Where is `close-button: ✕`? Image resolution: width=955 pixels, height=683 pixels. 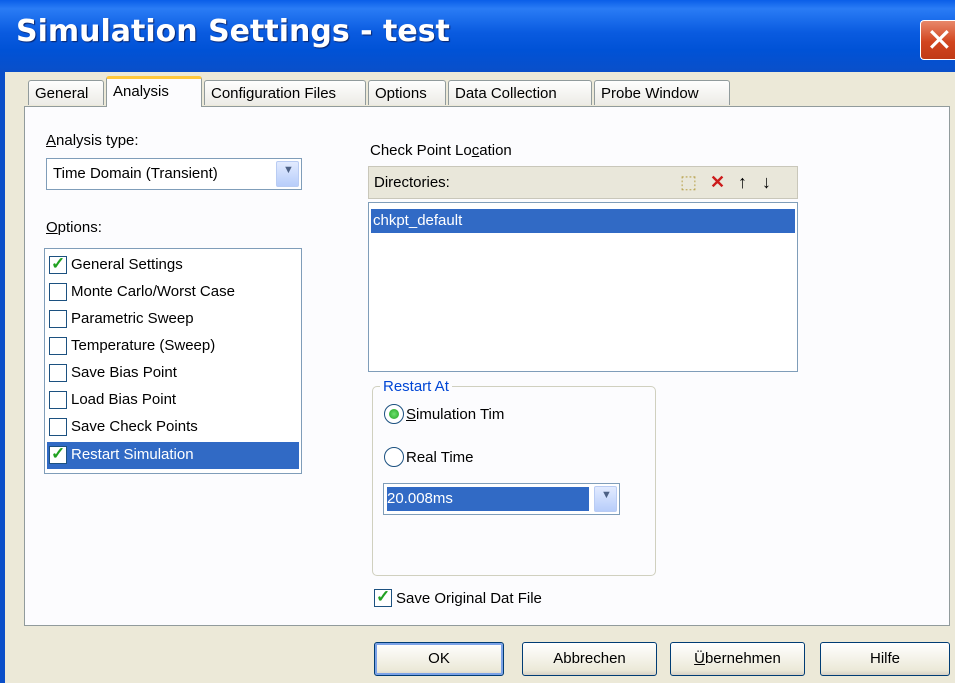 close-button: ✕ is located at coordinates (937, 40).